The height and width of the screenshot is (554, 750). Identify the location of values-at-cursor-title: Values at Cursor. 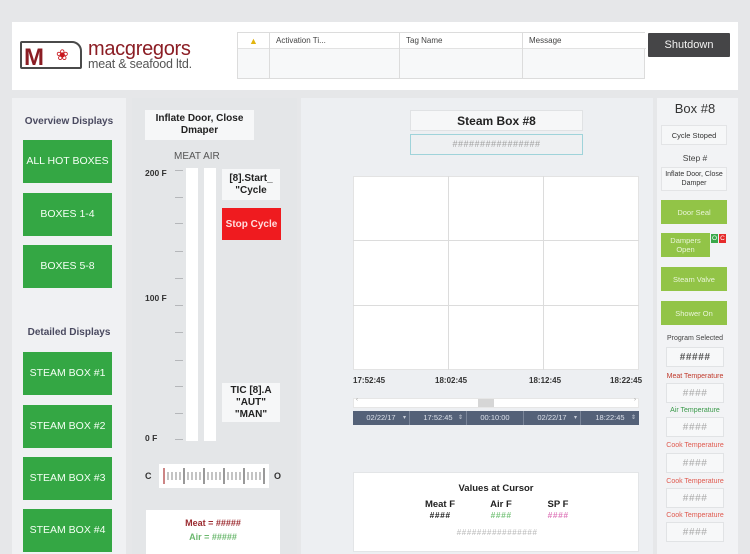
(496, 488).